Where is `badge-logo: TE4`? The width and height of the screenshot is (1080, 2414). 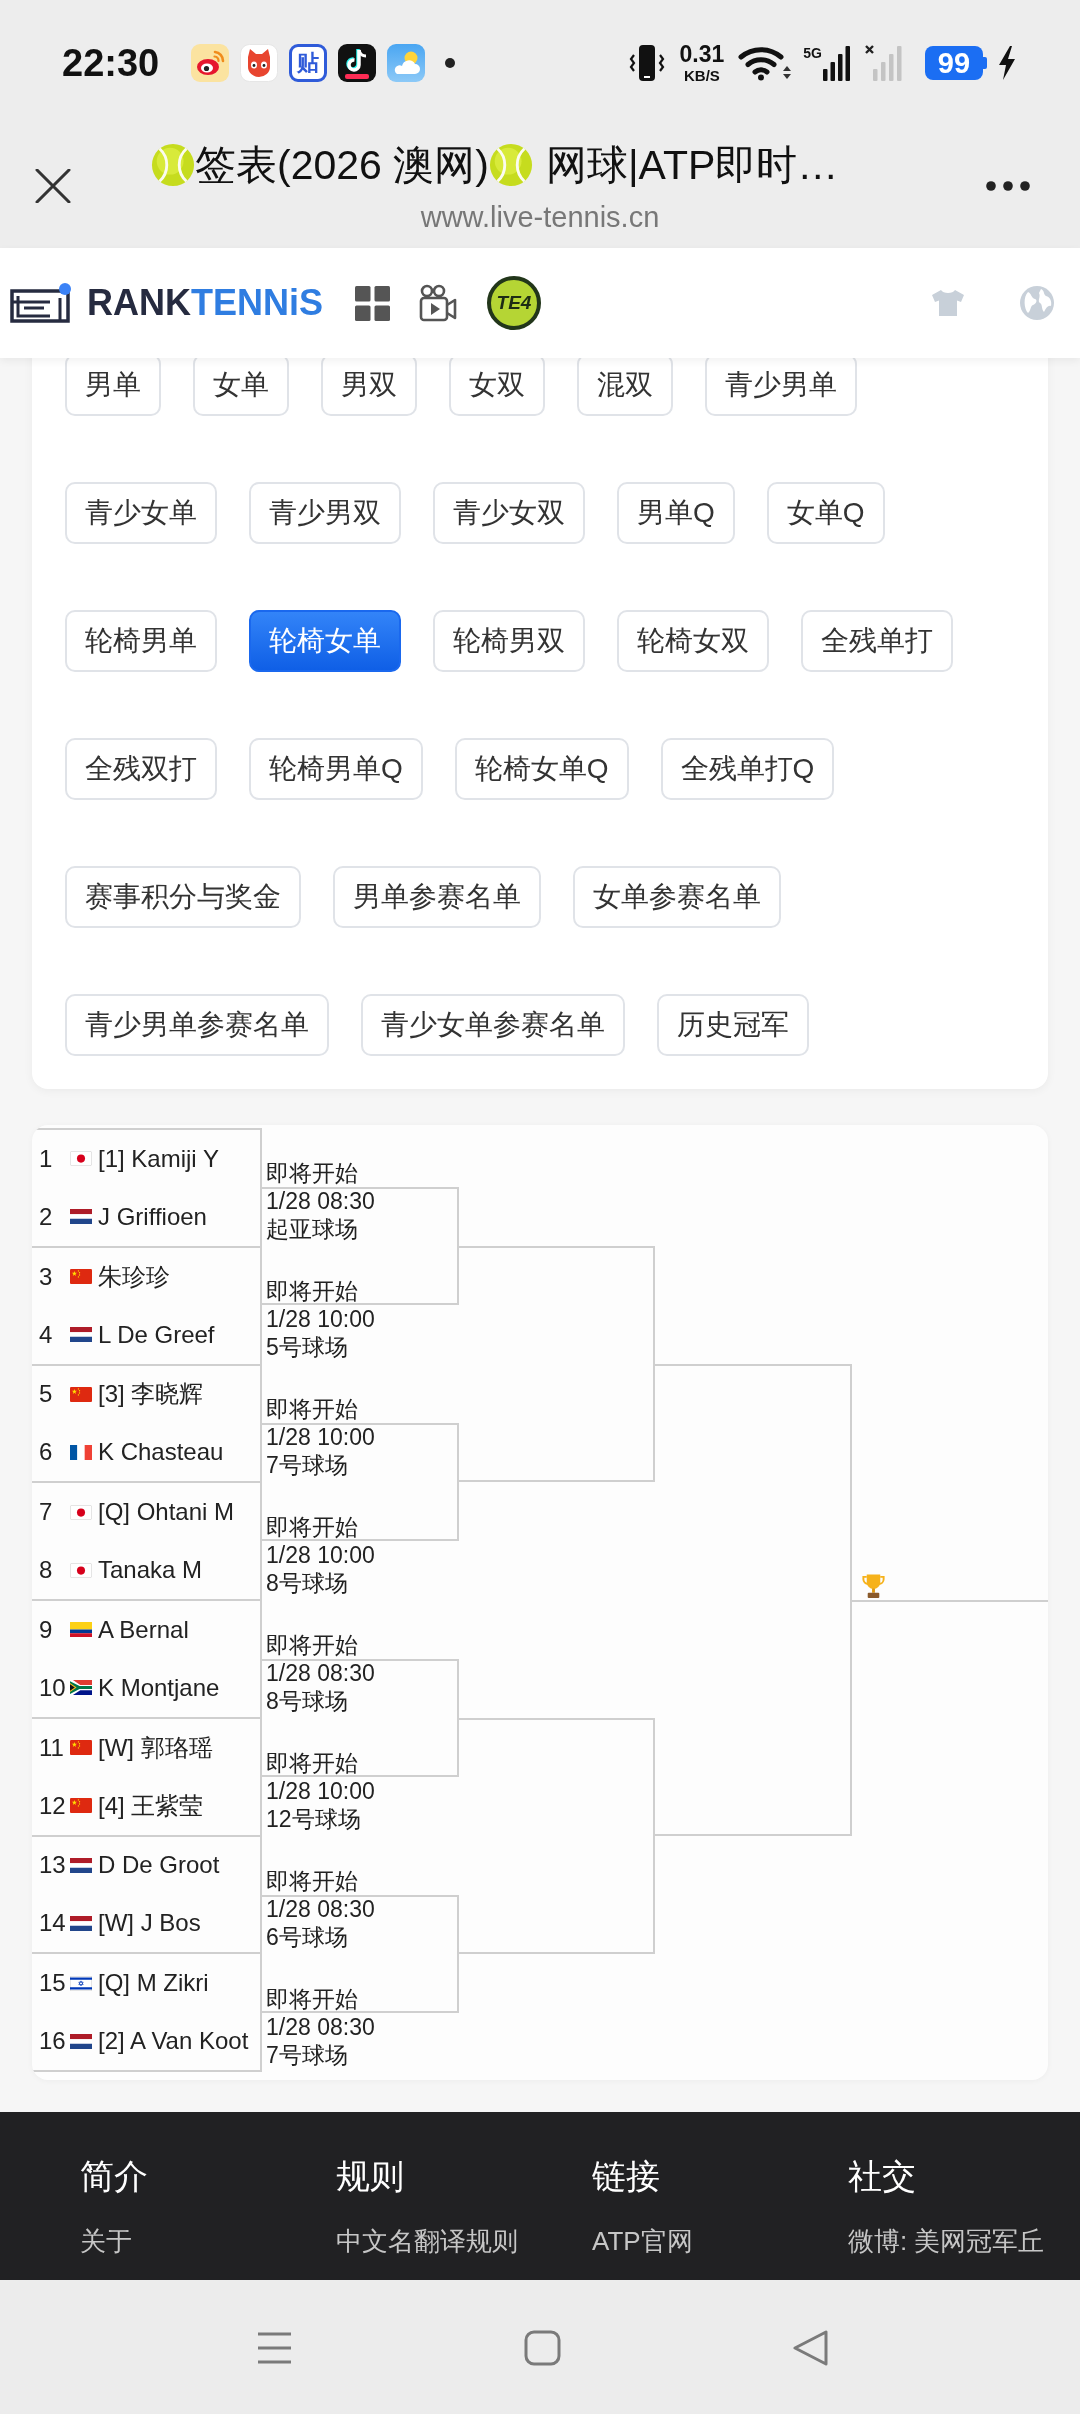
badge-logo: TE4 is located at coordinates (514, 303).